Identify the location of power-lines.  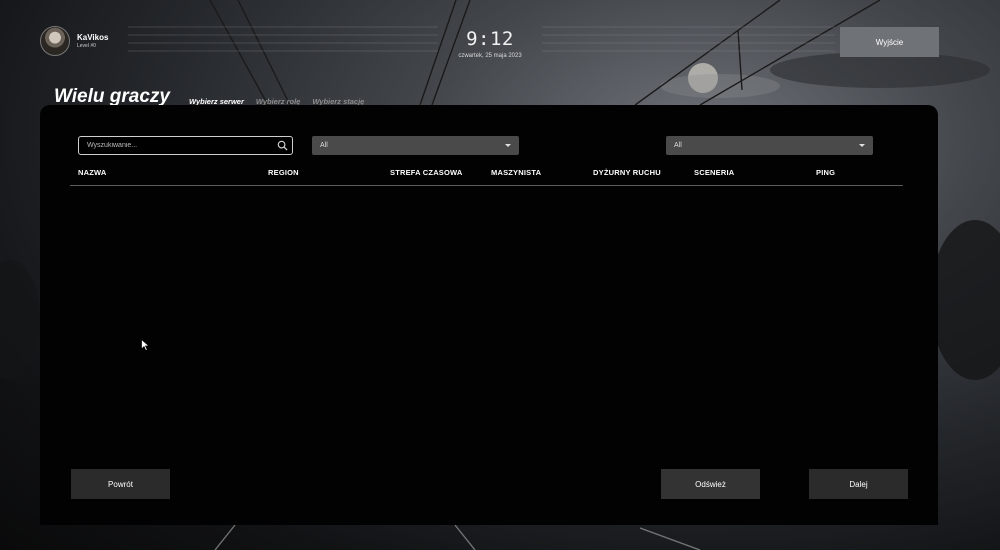
(545, 53).